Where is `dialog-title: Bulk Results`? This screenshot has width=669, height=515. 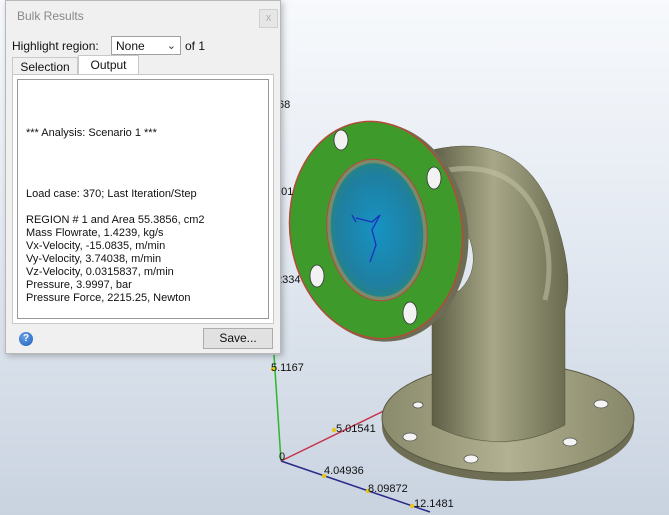
dialog-title: Bulk Results is located at coordinates (50, 16).